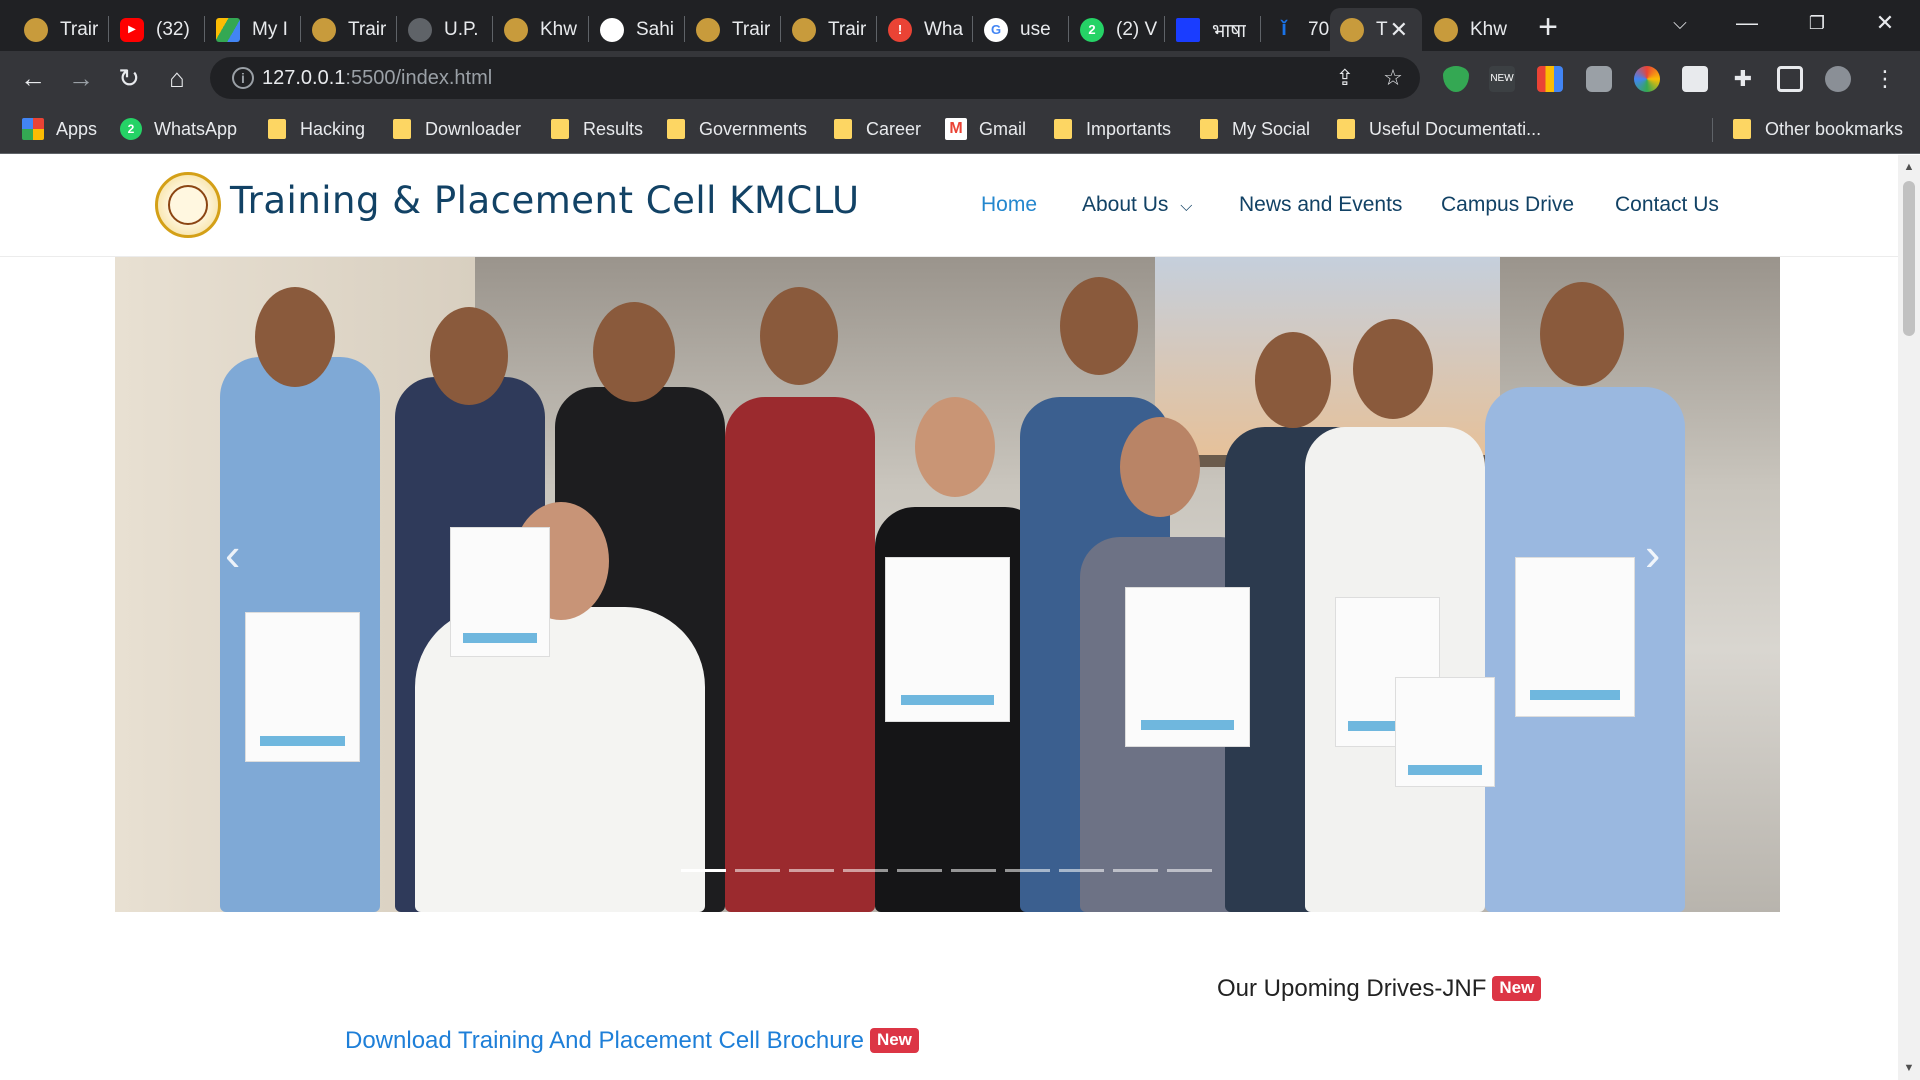 The width and height of the screenshot is (1920, 1080). Describe the element at coordinates (377, 78) in the screenshot. I see `address-url: 127.0.0.1:5500/index.html` at that location.